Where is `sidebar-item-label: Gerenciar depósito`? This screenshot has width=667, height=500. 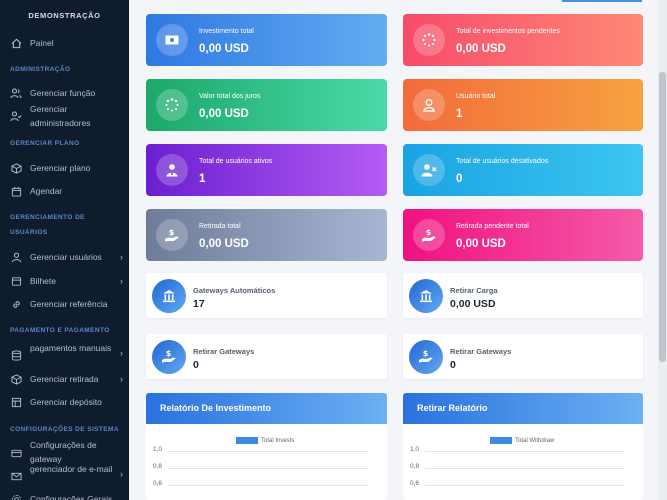
sidebar-item-label: Gerenciar depósito is located at coordinates (66, 402).